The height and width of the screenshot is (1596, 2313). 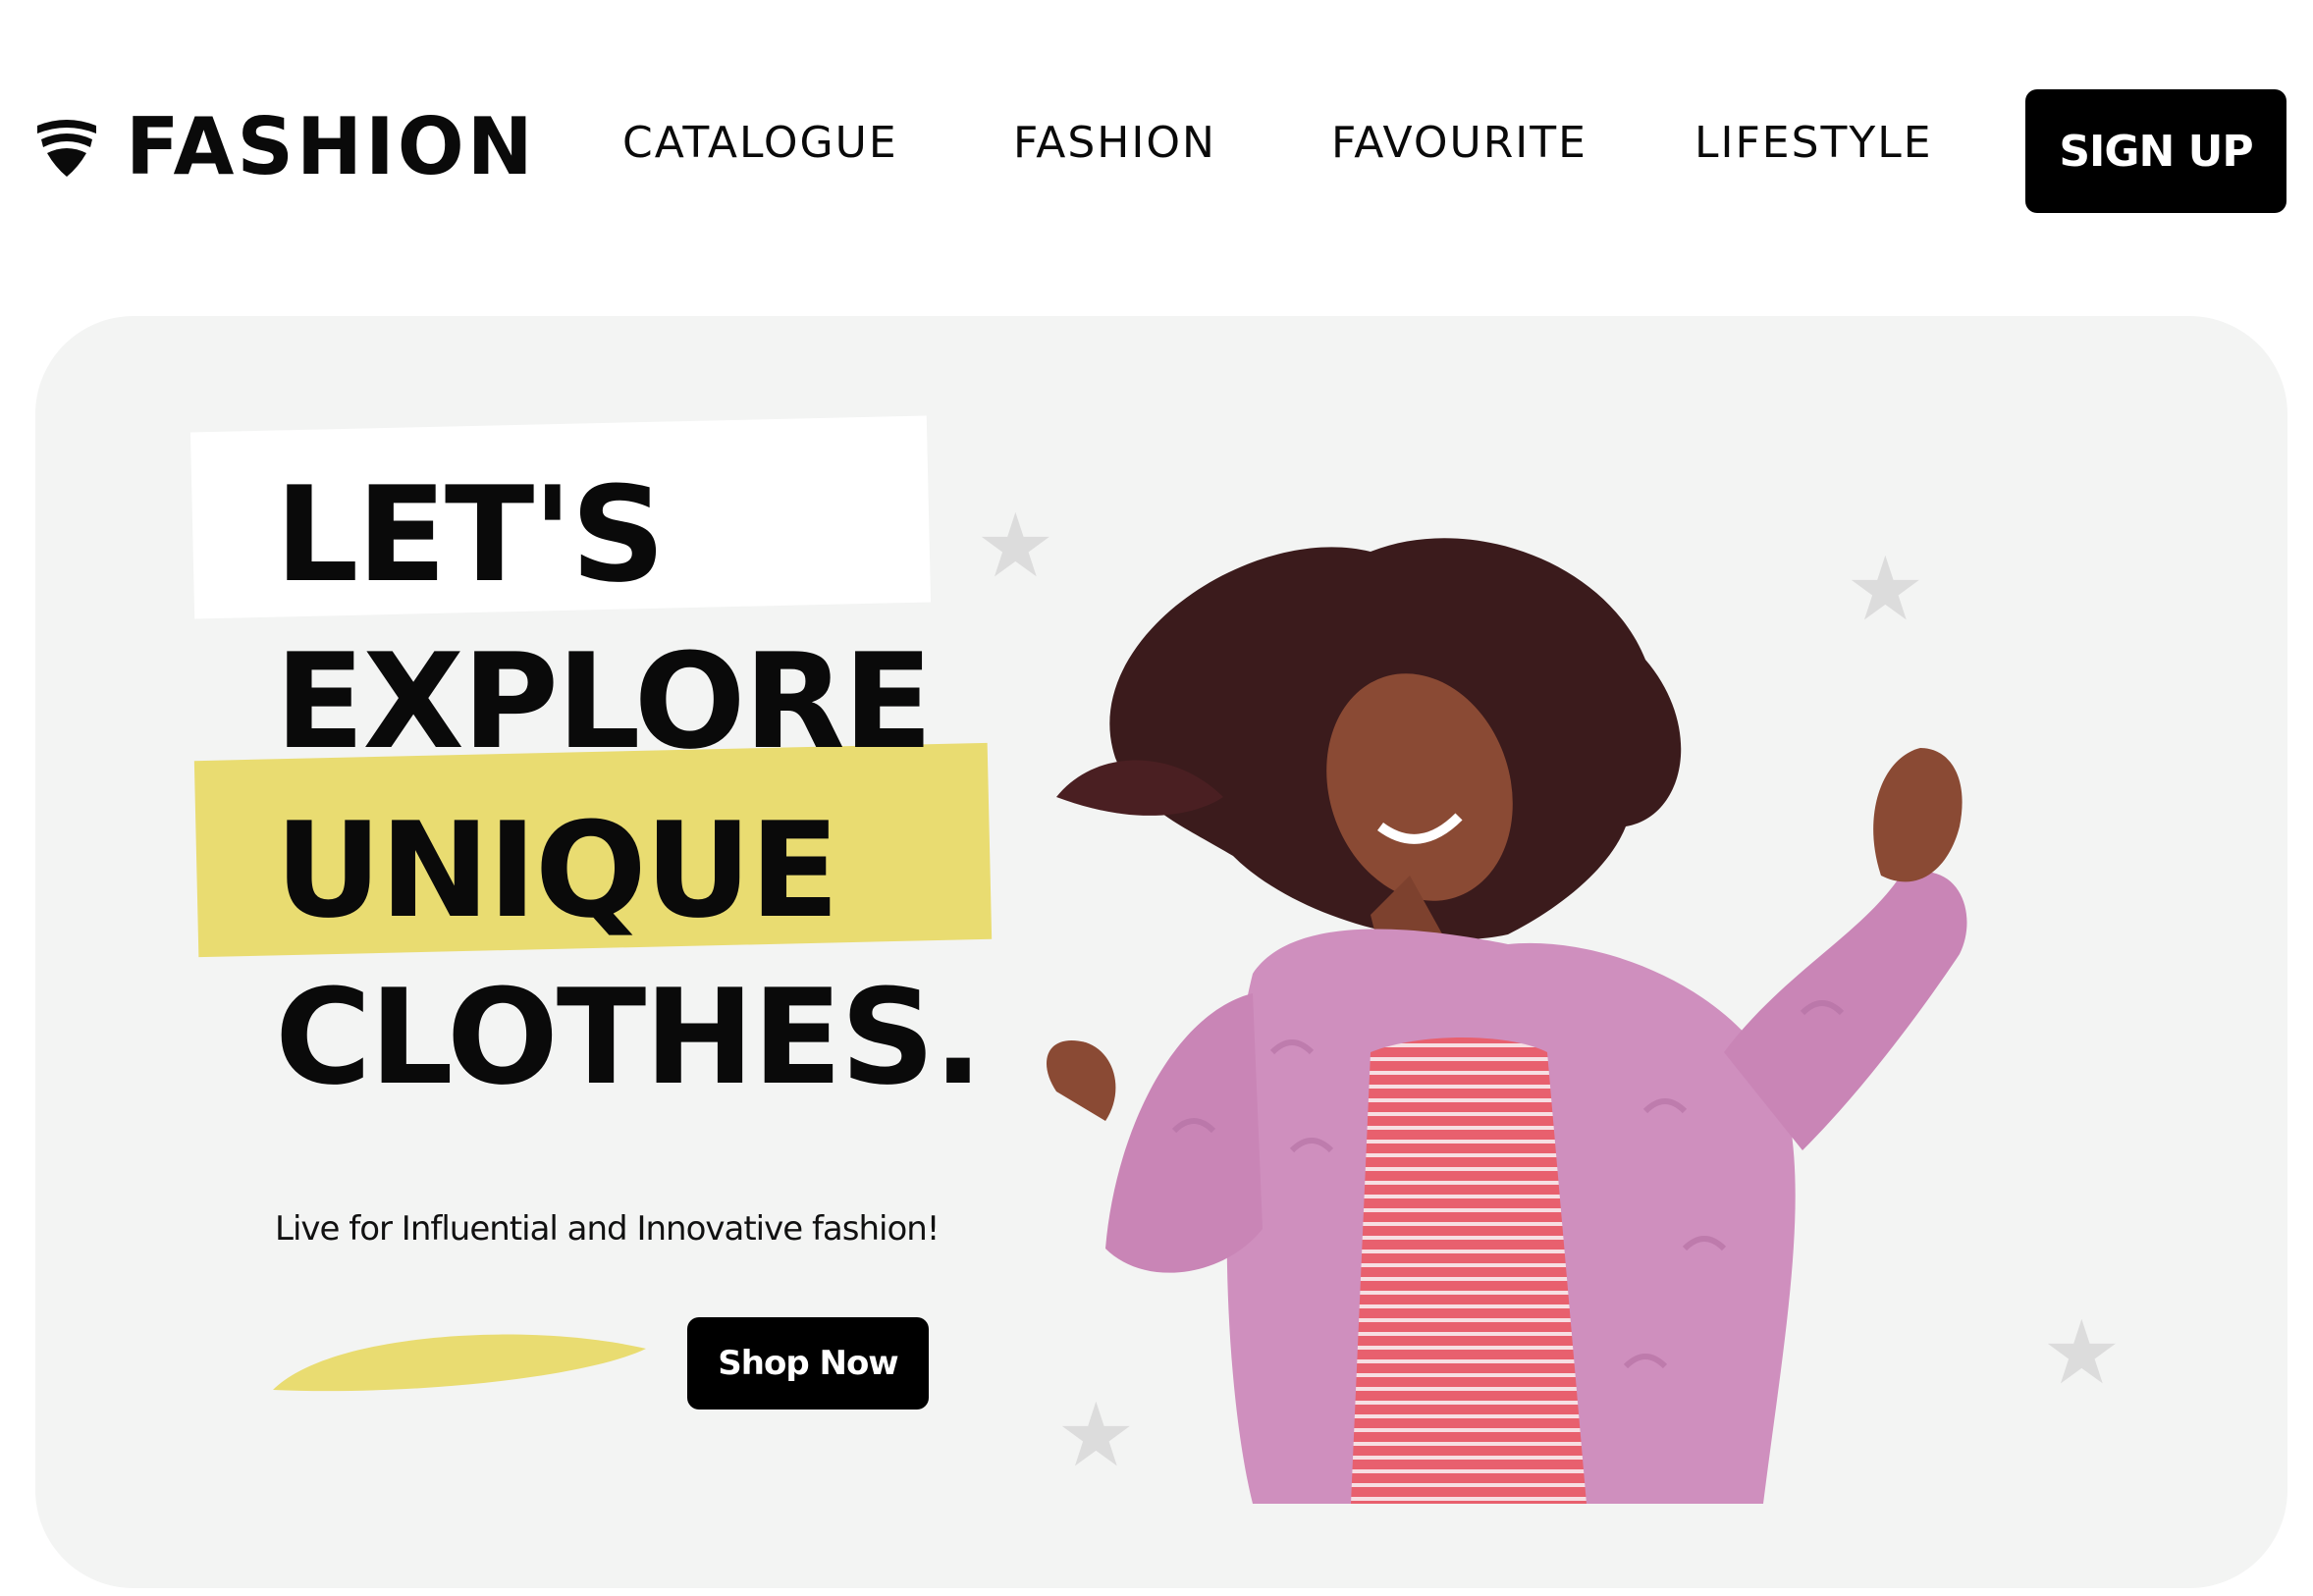 What do you see at coordinates (2155, 151) in the screenshot?
I see `sign-up-button: SIGN UP` at bounding box center [2155, 151].